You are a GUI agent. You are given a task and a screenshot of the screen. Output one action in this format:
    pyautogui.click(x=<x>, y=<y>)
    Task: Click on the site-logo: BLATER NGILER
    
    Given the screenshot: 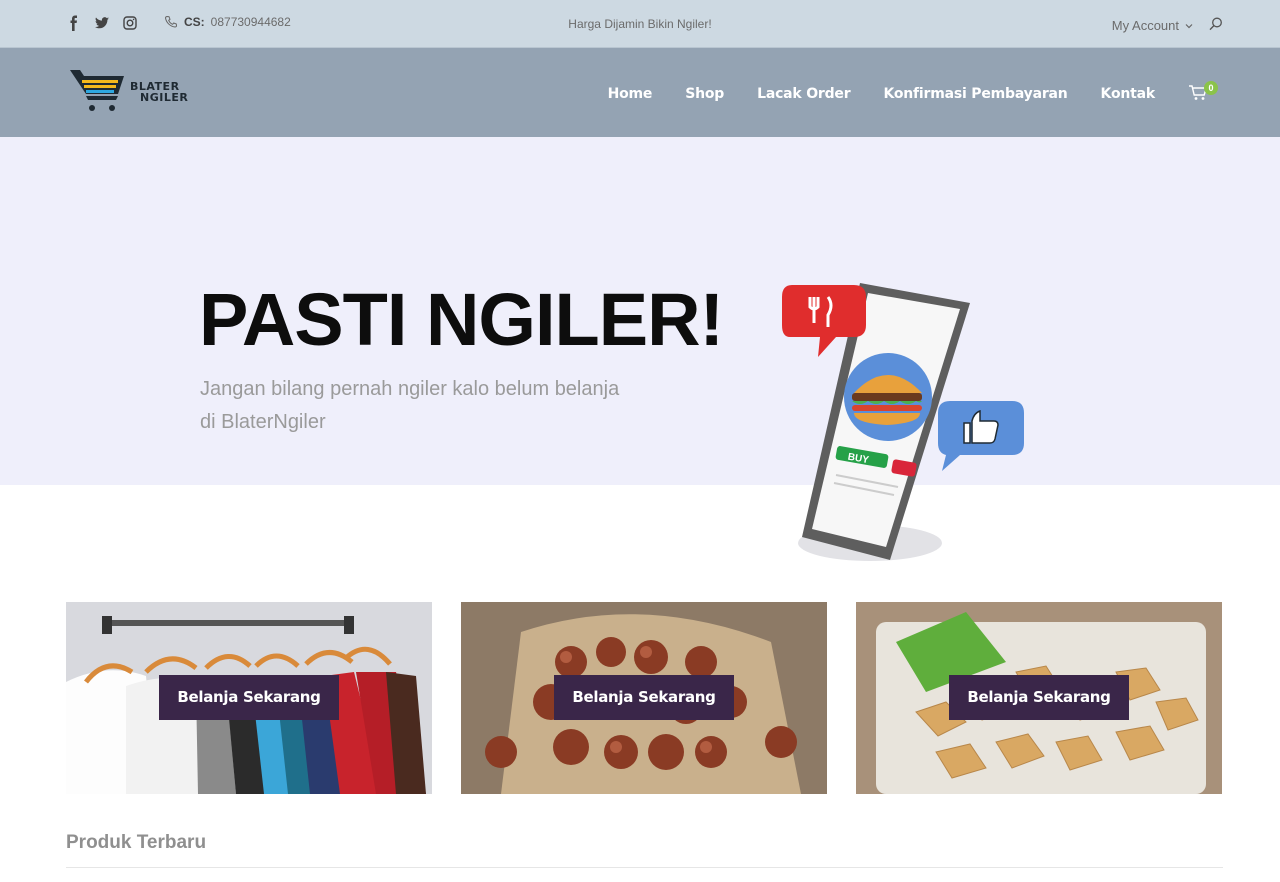 What is the action you would take?
    pyautogui.click(x=128, y=92)
    